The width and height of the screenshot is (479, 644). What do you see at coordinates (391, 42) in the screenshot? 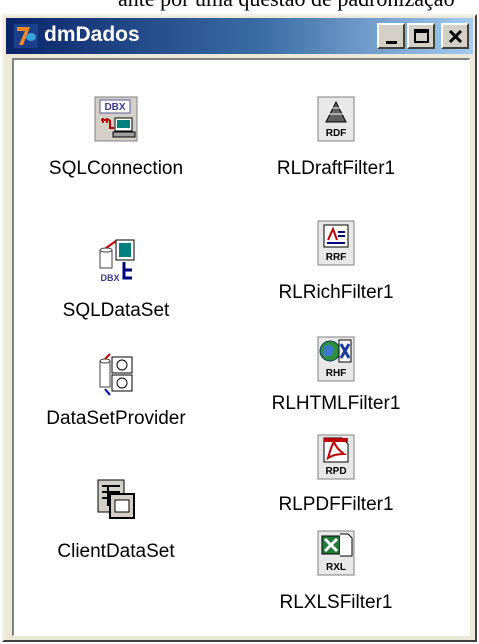
I see `minimize-icon` at bounding box center [391, 42].